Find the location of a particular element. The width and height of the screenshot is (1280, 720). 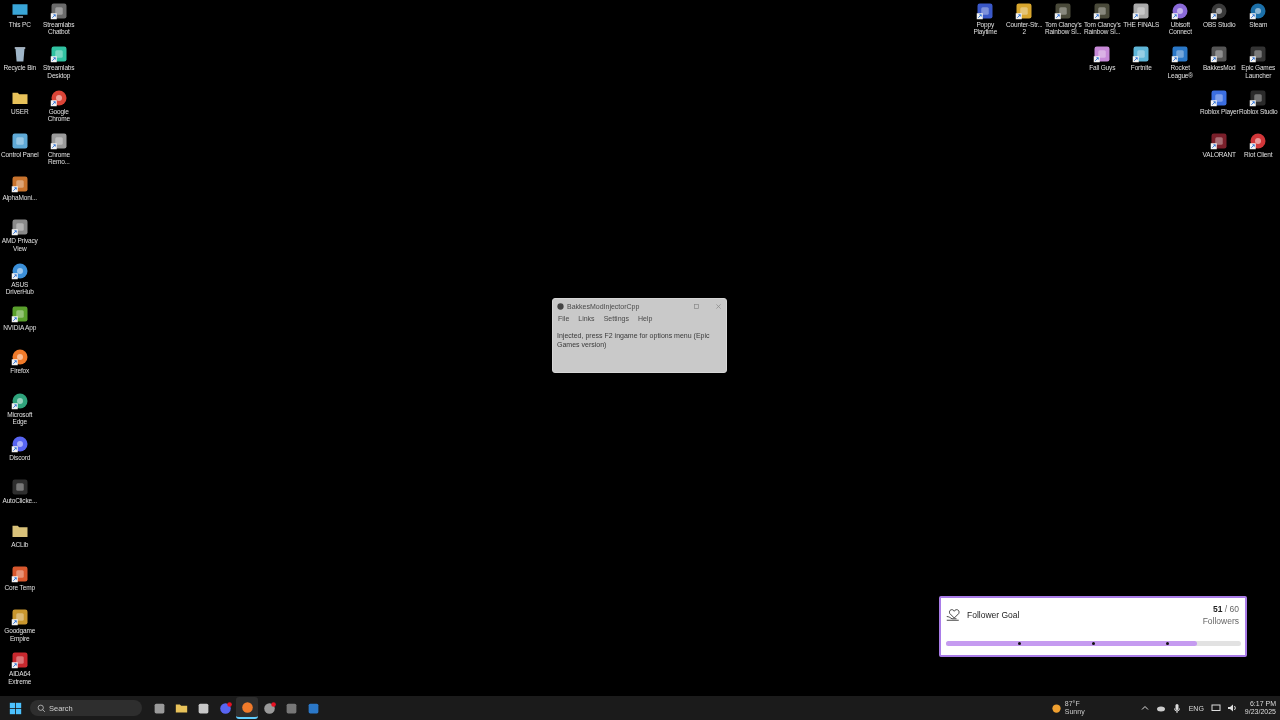

goal-unit: Followers is located at coordinates (1220, 621).